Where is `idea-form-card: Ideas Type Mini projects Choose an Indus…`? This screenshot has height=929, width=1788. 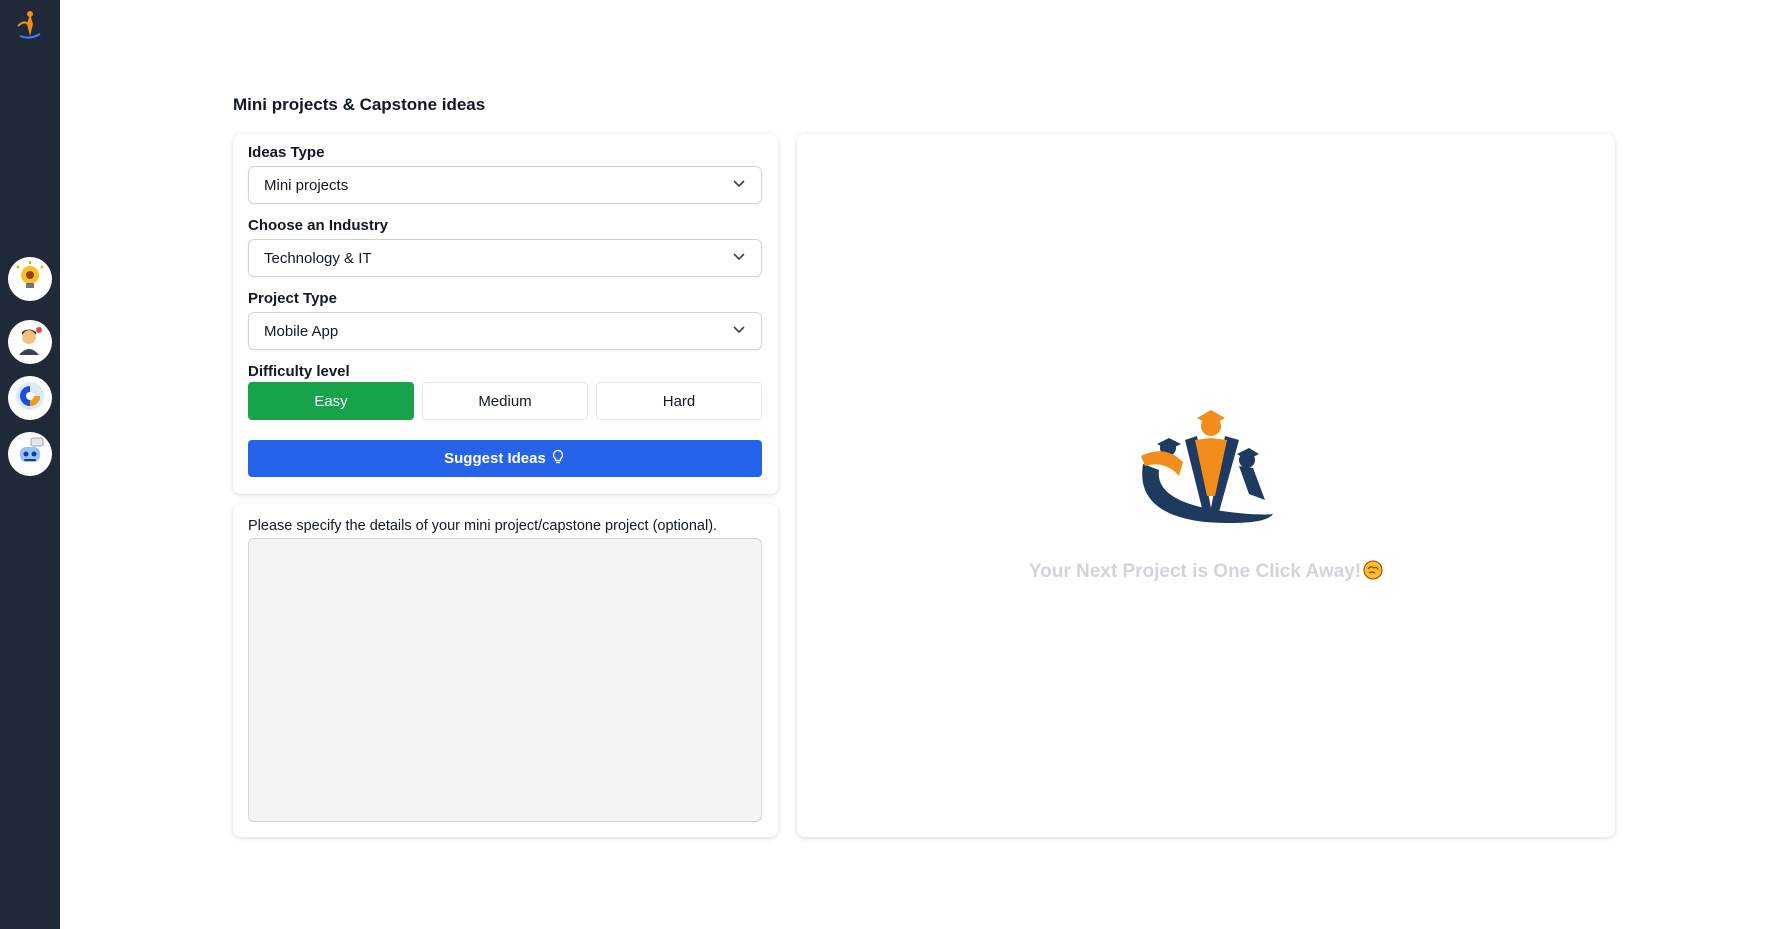 idea-form-card: Ideas Type Mini projects Choose an Indus… is located at coordinates (505, 314).